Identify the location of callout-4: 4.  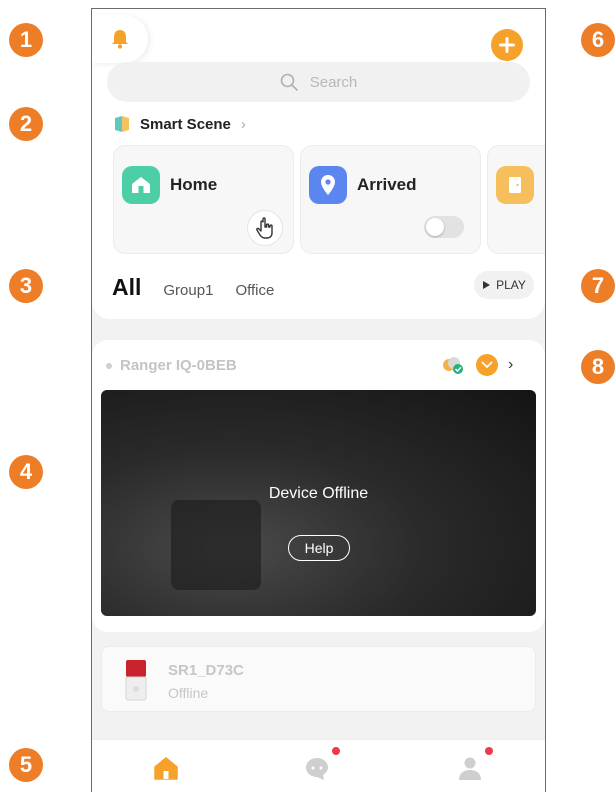
(26, 472).